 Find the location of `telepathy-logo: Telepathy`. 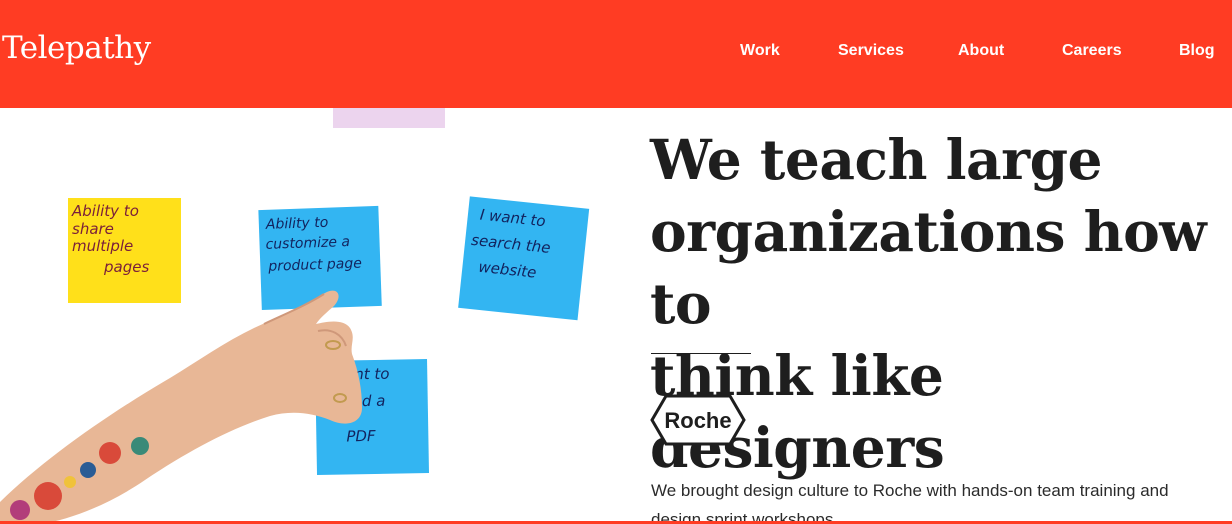

telepathy-logo: Telepathy is located at coordinates (76, 48).